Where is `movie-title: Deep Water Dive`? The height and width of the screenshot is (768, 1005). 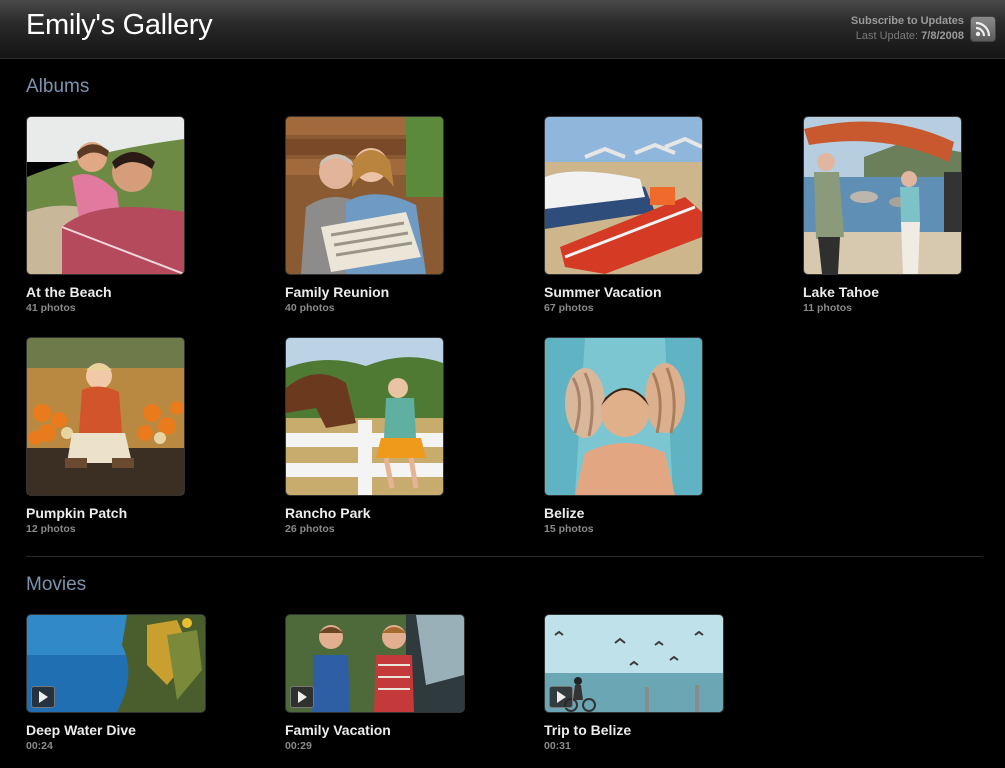 movie-title: Deep Water Dive is located at coordinates (116, 730).